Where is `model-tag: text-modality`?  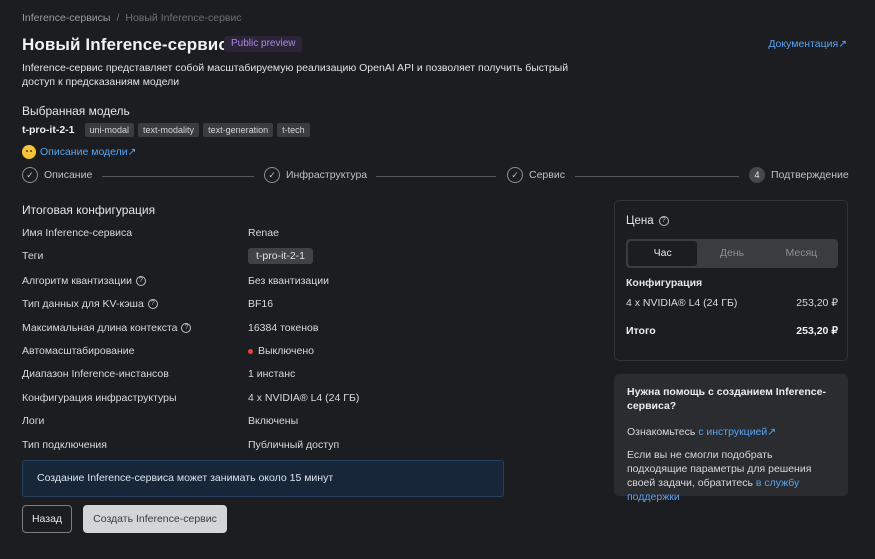
model-tag: text-modality is located at coordinates (169, 130).